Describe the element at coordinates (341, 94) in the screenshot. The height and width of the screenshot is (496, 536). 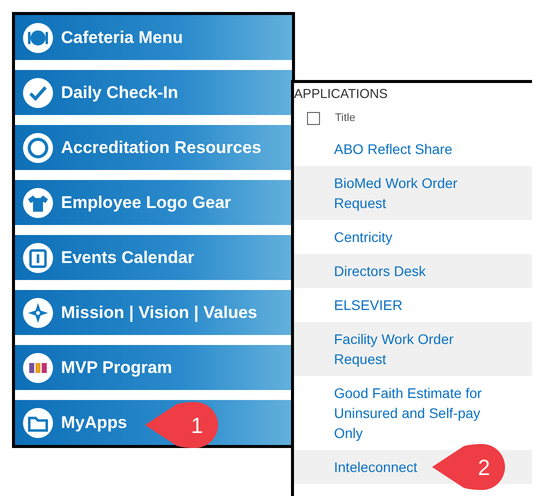
I see `section-heading: APPLICATIONS` at that location.